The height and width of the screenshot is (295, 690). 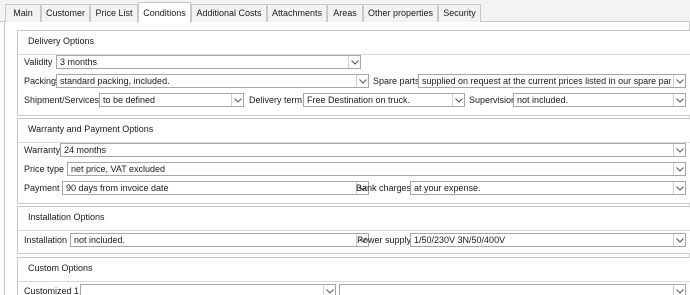 What do you see at coordinates (212, 81) in the screenshot?
I see `packing-select: standard packing, included.` at bounding box center [212, 81].